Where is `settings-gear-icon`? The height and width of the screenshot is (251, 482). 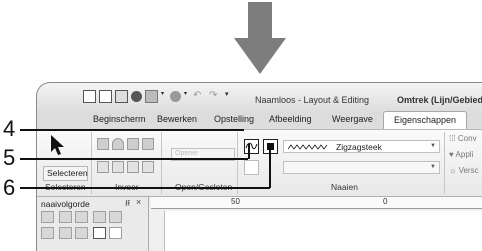
settings-gear-icon is located at coordinates (151, 96).